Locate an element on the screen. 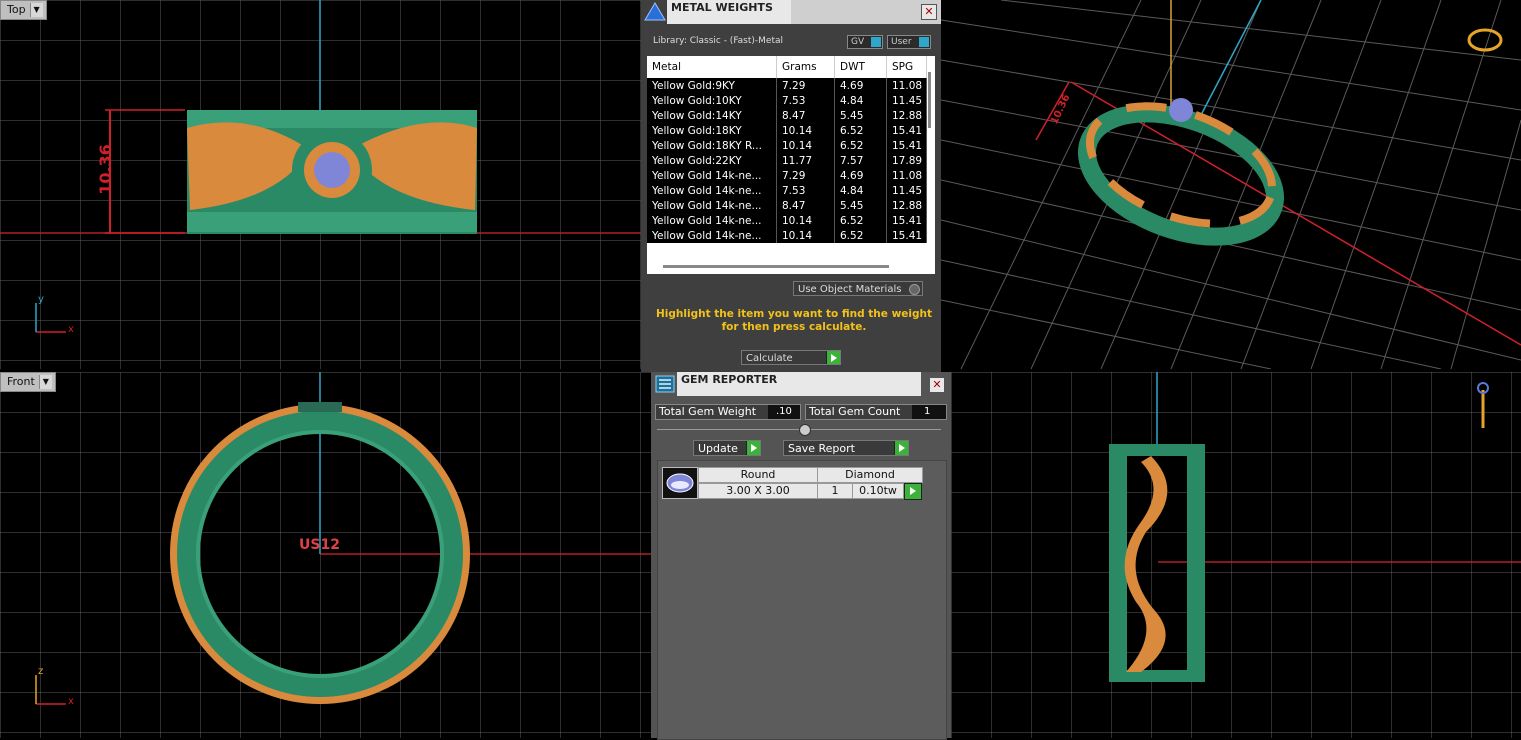  update-button: Update is located at coordinates (727, 448).